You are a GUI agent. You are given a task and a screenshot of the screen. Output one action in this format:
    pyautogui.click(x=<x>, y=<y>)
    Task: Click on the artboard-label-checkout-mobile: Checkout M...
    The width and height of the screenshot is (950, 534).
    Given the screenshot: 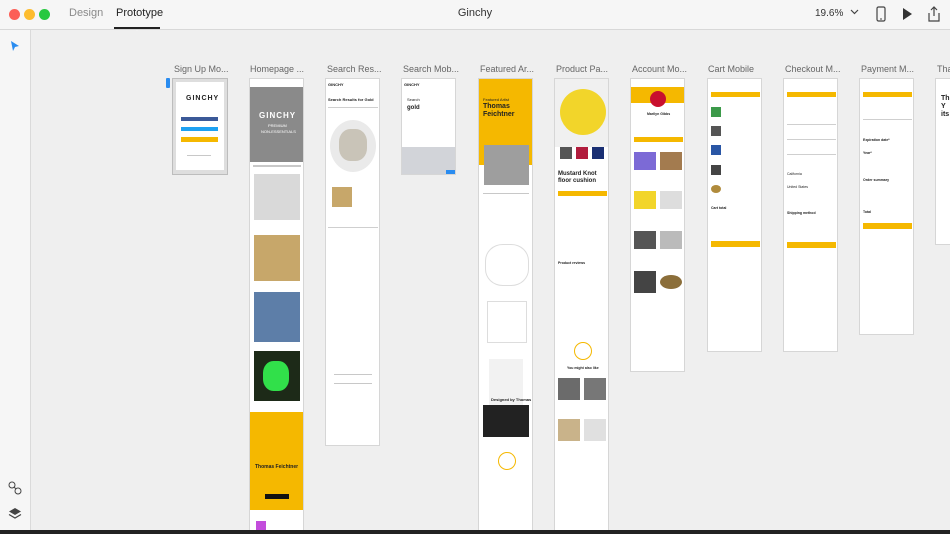 What is the action you would take?
    pyautogui.click(x=813, y=69)
    